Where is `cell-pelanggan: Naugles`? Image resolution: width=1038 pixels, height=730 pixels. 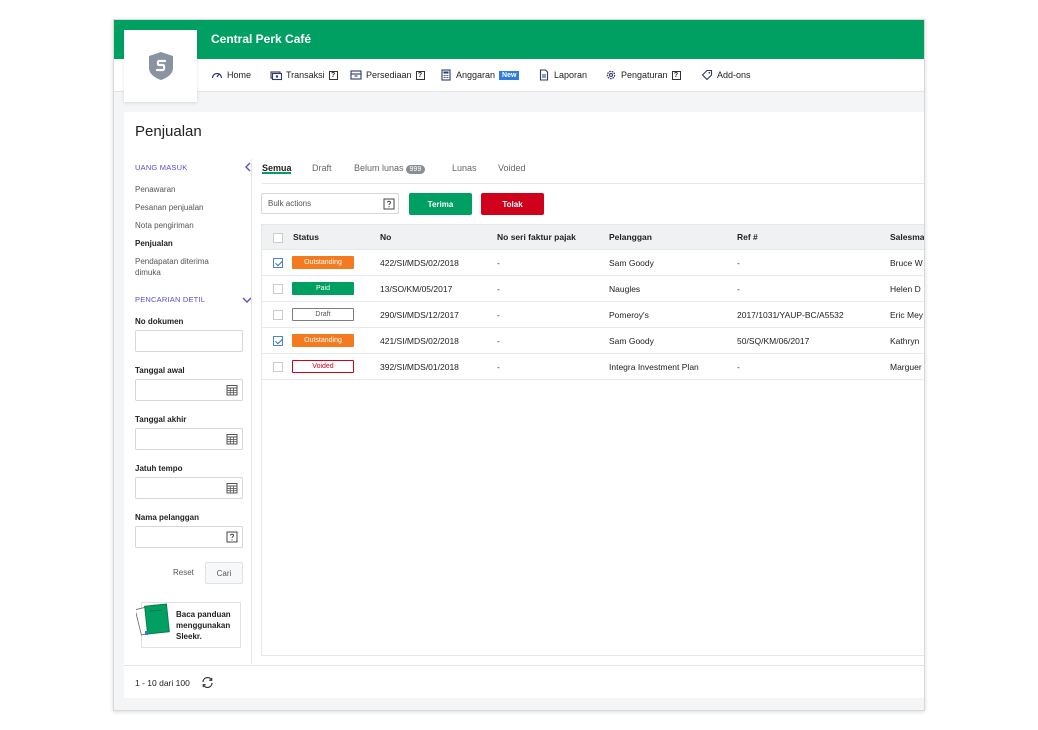 cell-pelanggan: Naugles is located at coordinates (625, 289).